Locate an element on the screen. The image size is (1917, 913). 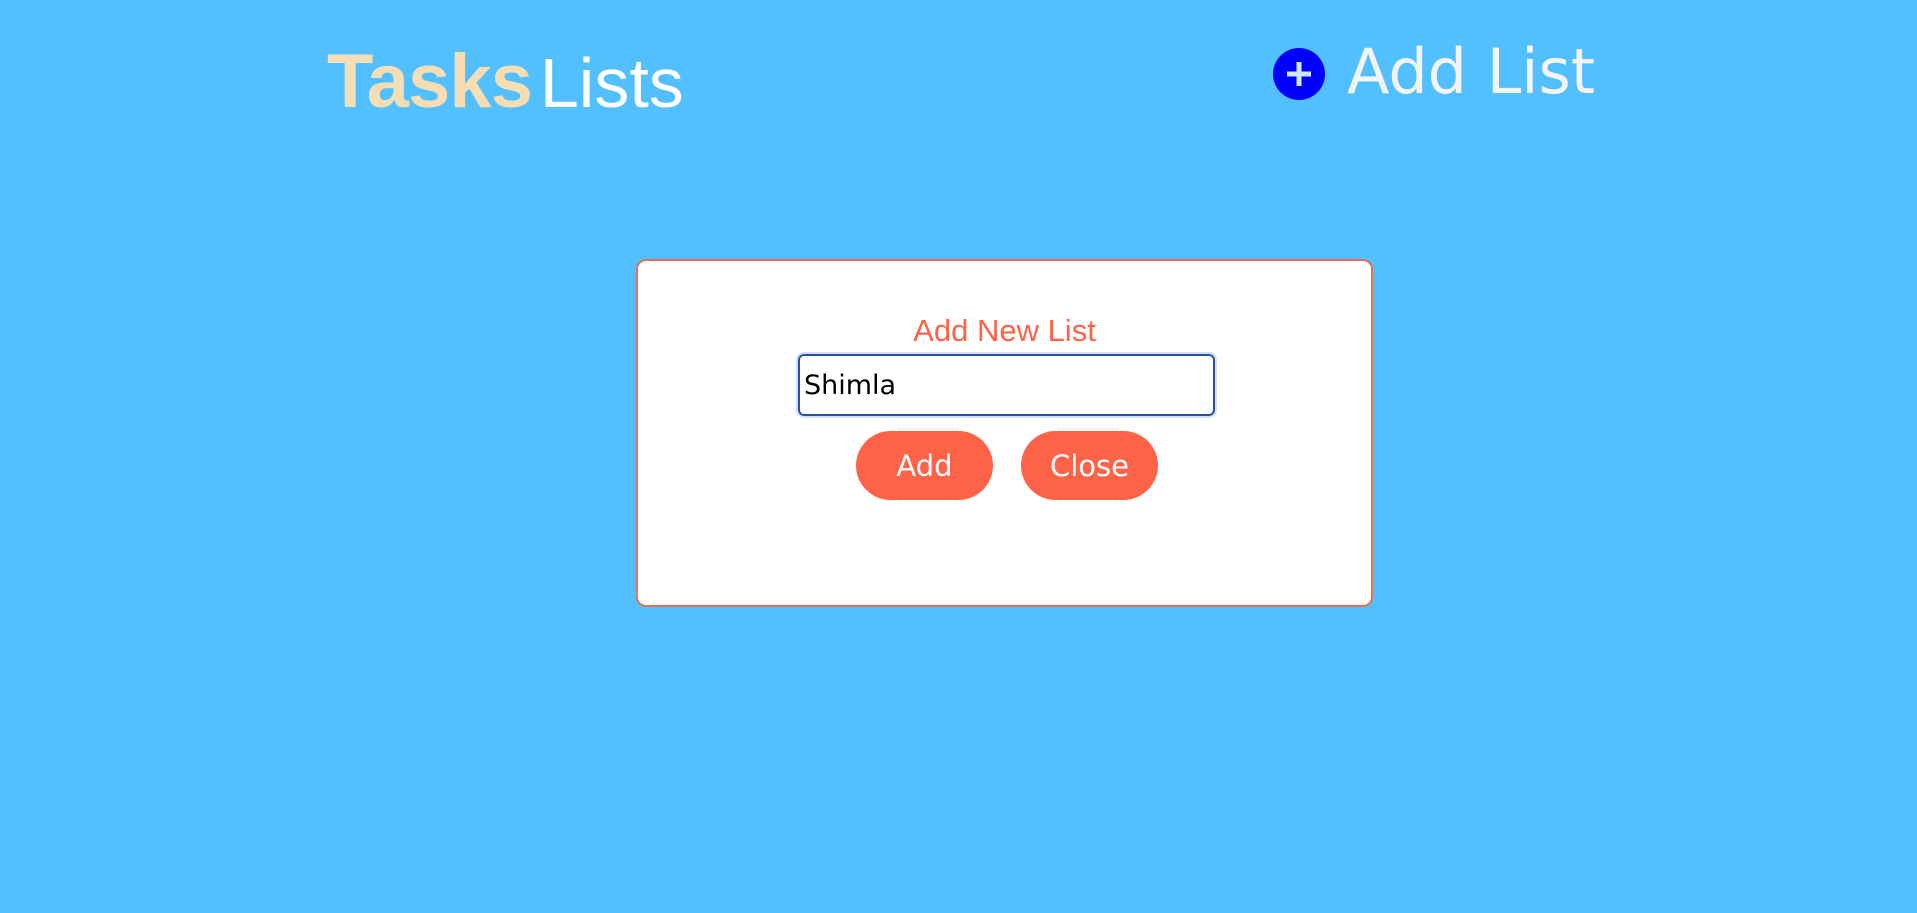
list-name-input is located at coordinates (1006, 385).